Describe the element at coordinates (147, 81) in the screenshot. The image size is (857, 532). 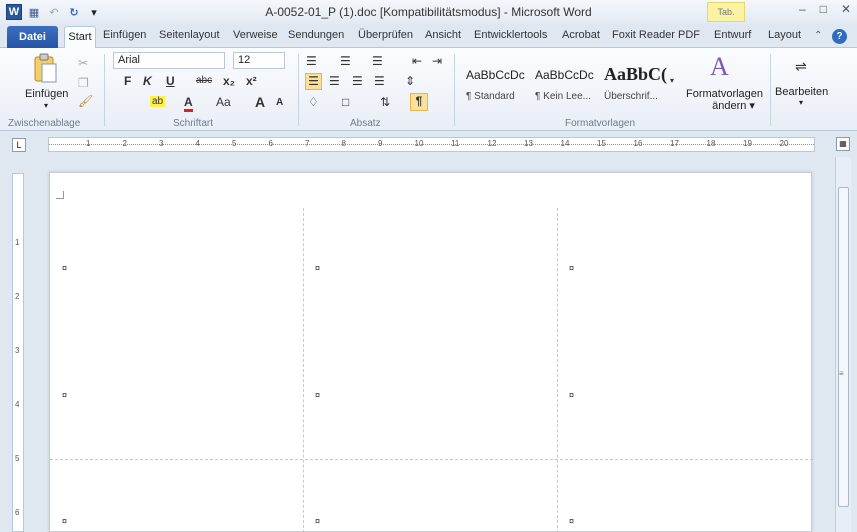
I see `italic-button: K` at that location.